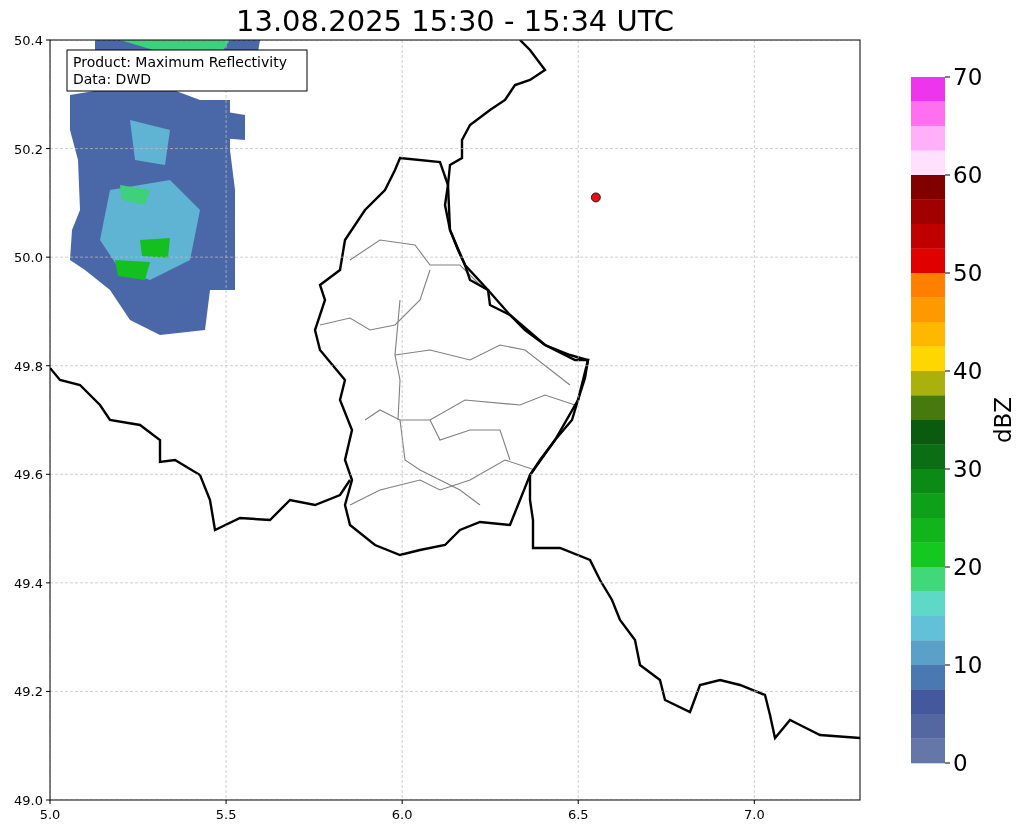 This screenshot has width=1023, height=834. Describe the element at coordinates (28, 366) in the screenshot. I see `y-tick-label: 49.8` at that location.